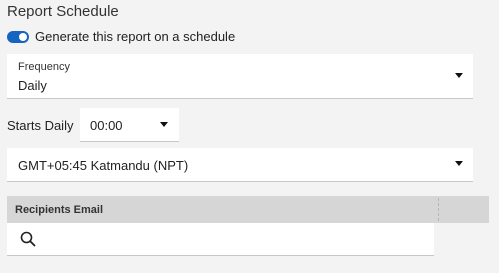 This screenshot has width=499, height=273. What do you see at coordinates (106, 125) in the screenshot?
I see `start-time-value: 00:00` at bounding box center [106, 125].